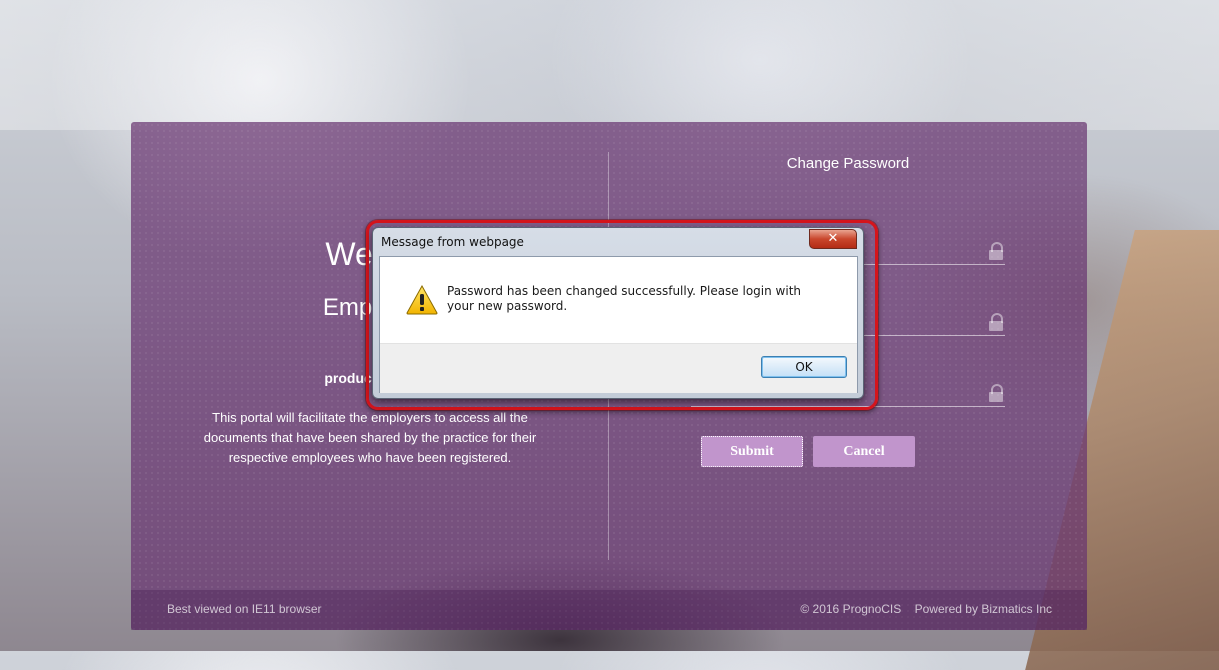  I want to click on submit-button: Submit, so click(752, 451).